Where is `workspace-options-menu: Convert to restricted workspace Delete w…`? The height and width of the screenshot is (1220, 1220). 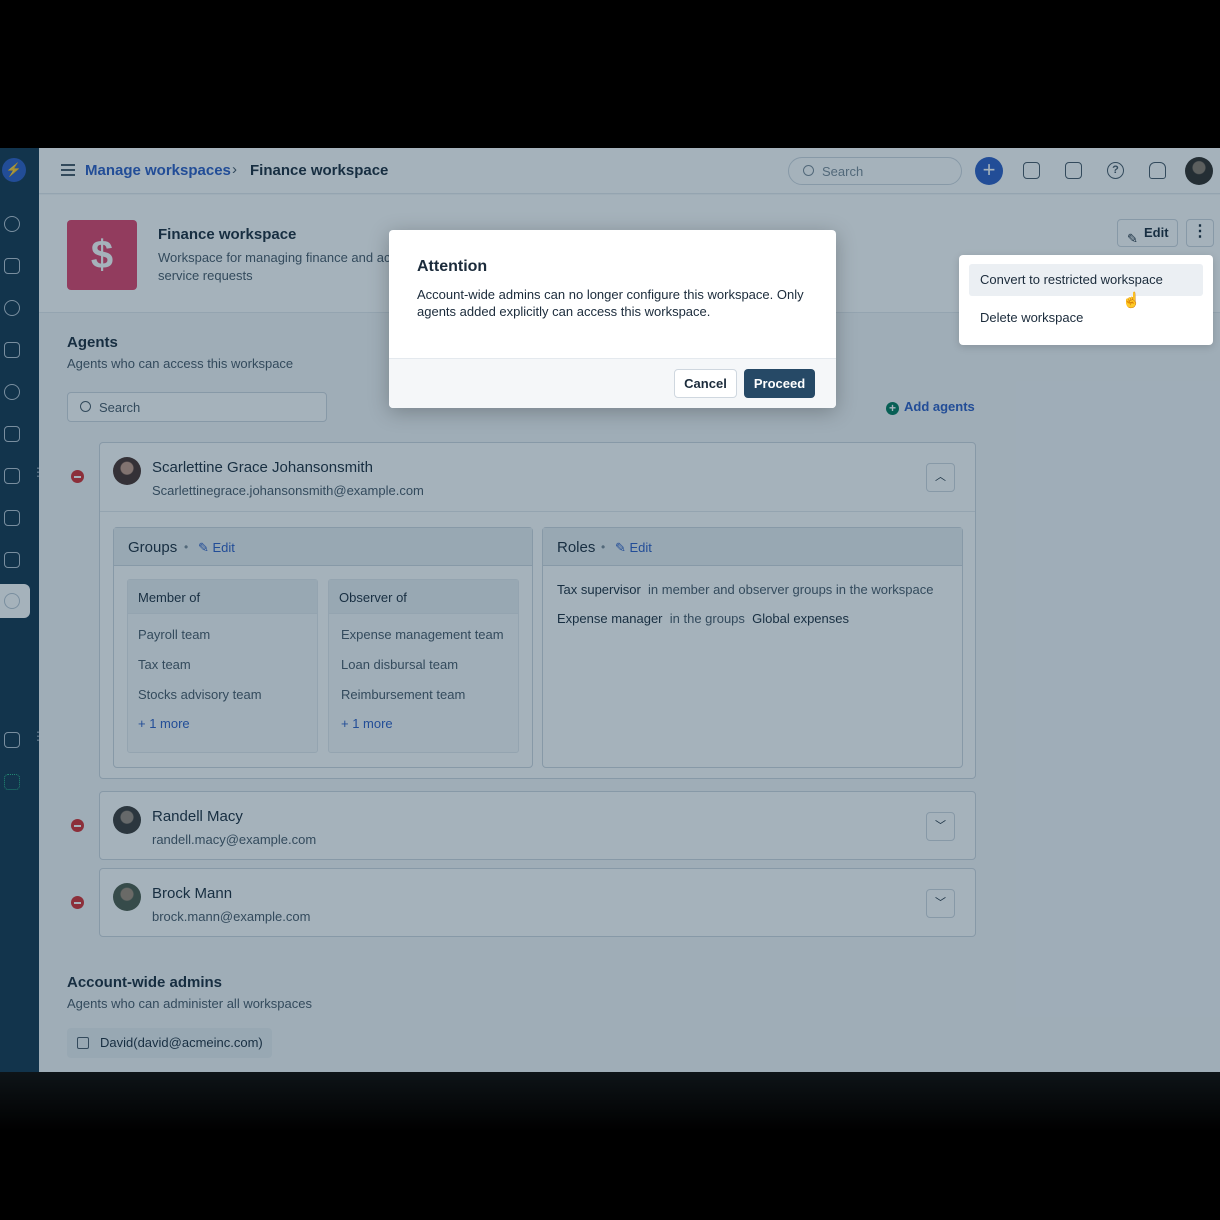
workspace-options-menu: Convert to restricted workspace Delete w… is located at coordinates (1086, 300).